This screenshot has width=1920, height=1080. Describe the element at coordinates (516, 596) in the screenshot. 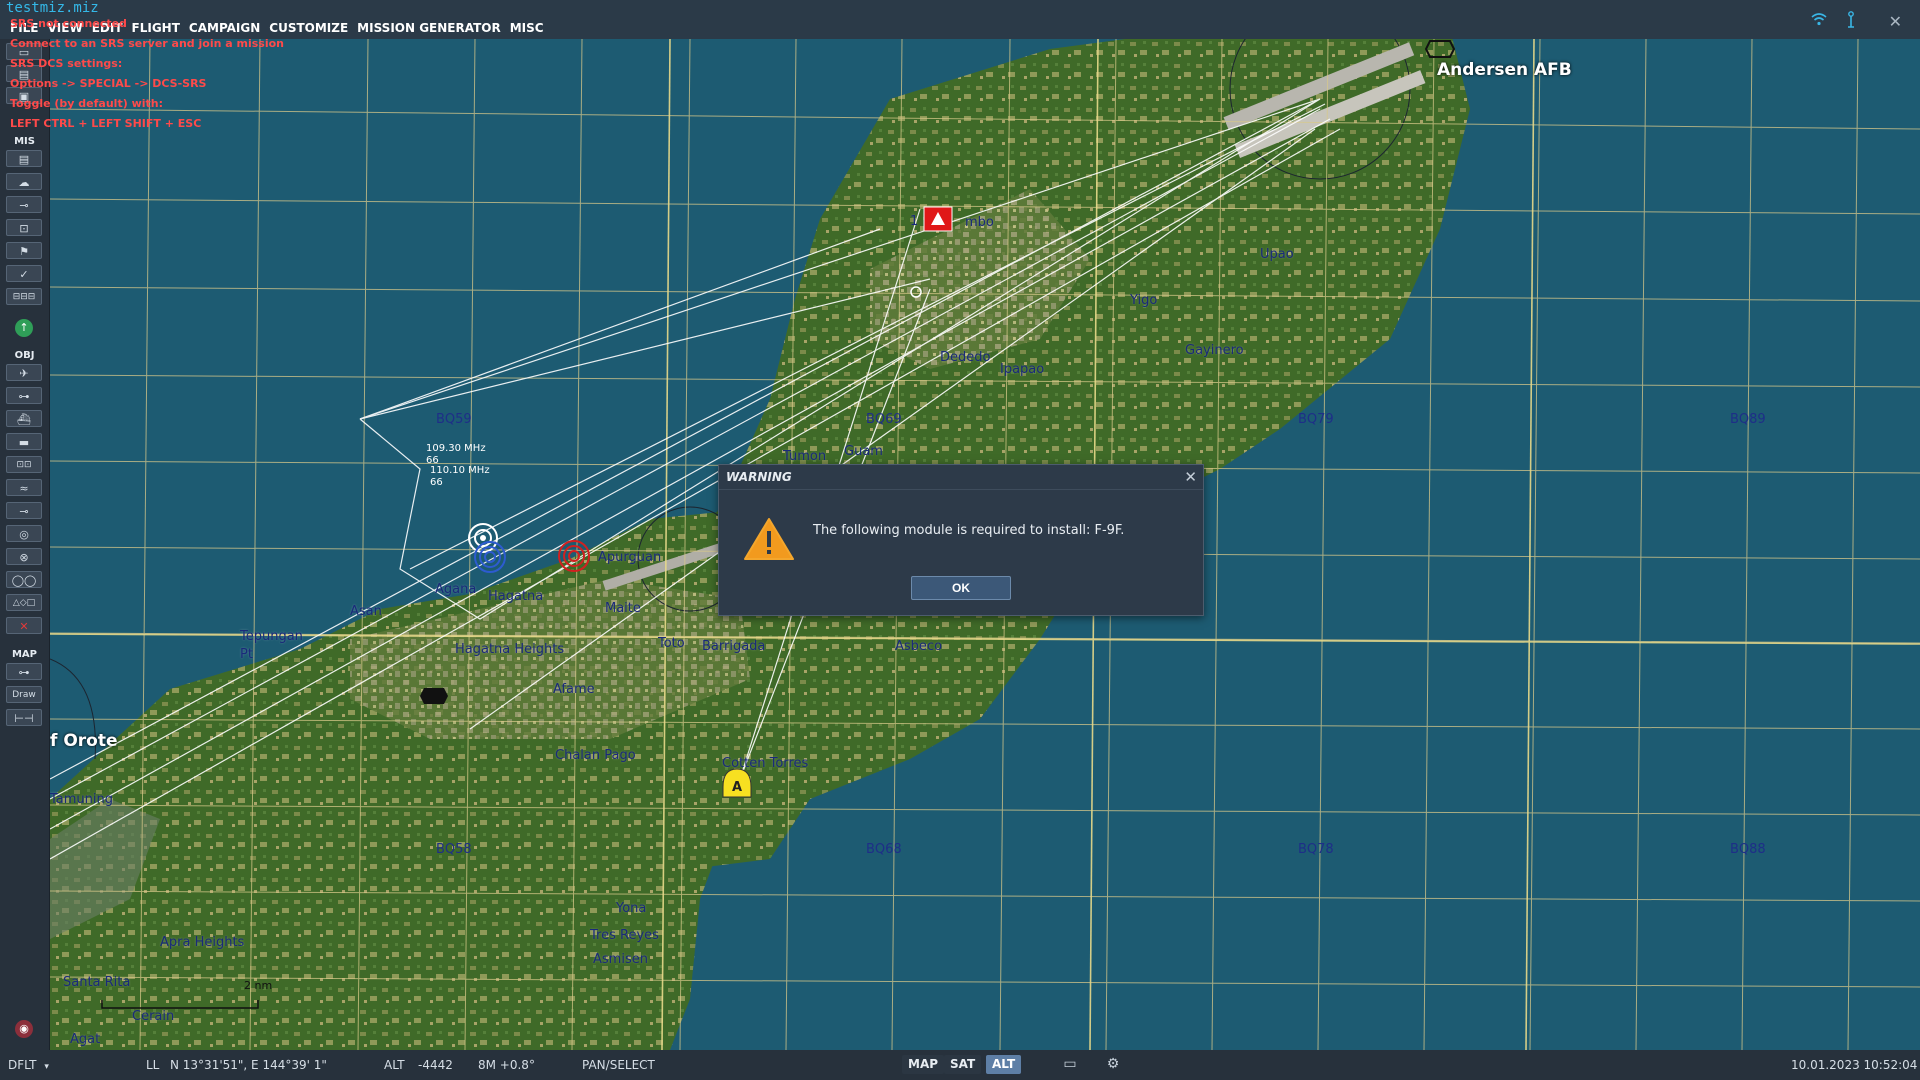

I see `label-hagatna: Hagatna` at that location.